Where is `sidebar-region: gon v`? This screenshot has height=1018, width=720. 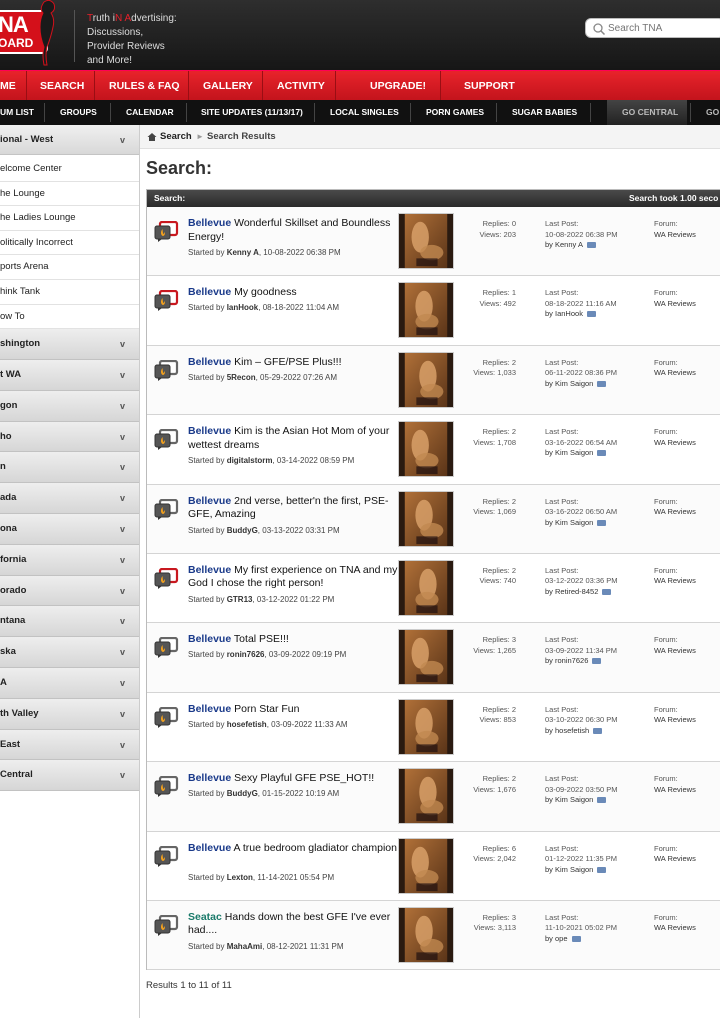 sidebar-region: gon v is located at coordinates (69, 406).